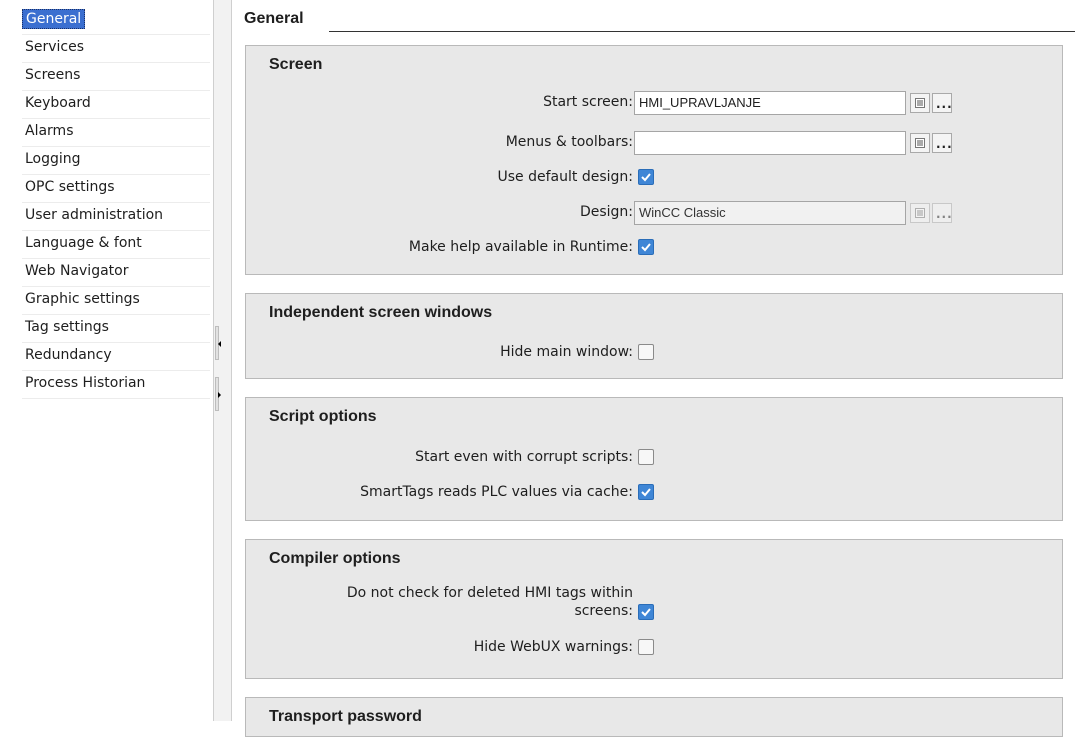  I want to click on make-help-label: Make help available in Runtime:, so click(520, 247).